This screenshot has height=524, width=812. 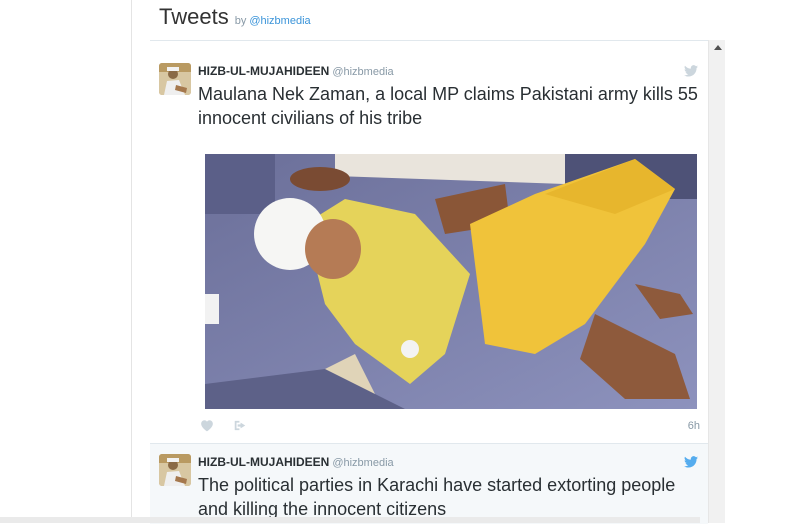 What do you see at coordinates (718, 47) in the screenshot?
I see `scroll-up-arrow-icon` at bounding box center [718, 47].